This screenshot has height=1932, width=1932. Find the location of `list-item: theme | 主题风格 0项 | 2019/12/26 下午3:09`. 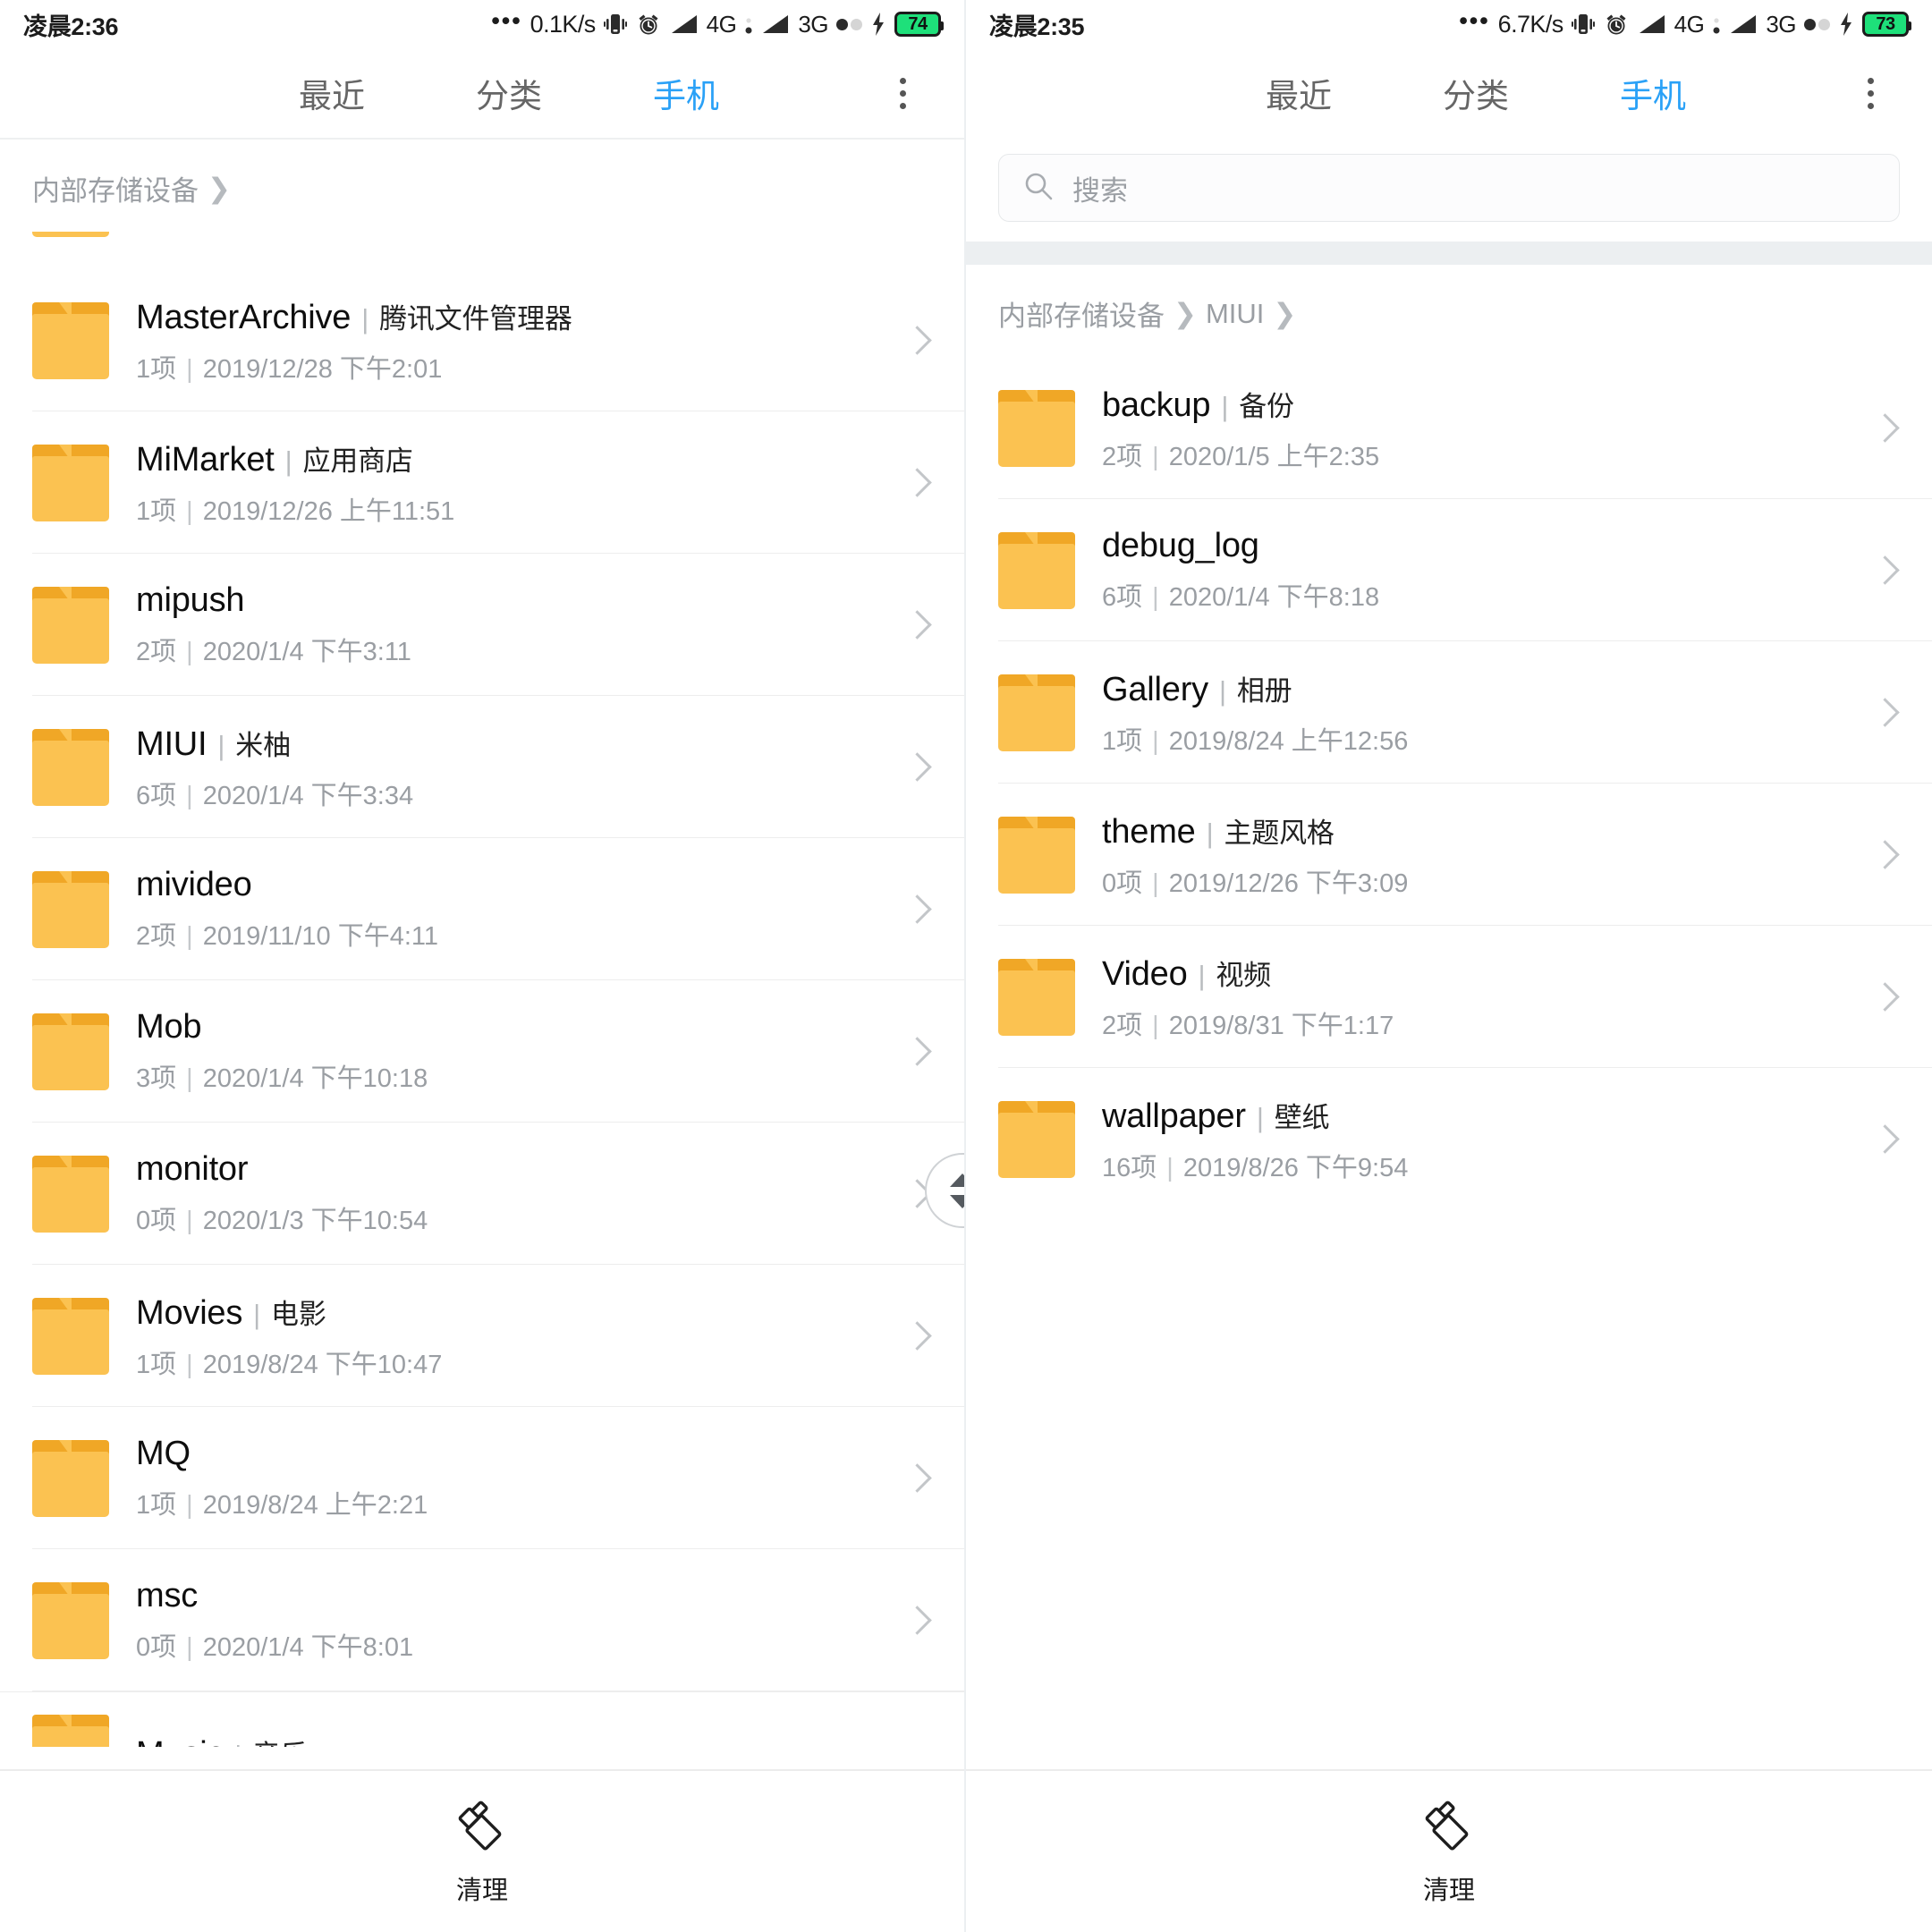

list-item: theme | 主题风格 0项 | 2019/12/26 下午3:09 is located at coordinates (1449, 855).